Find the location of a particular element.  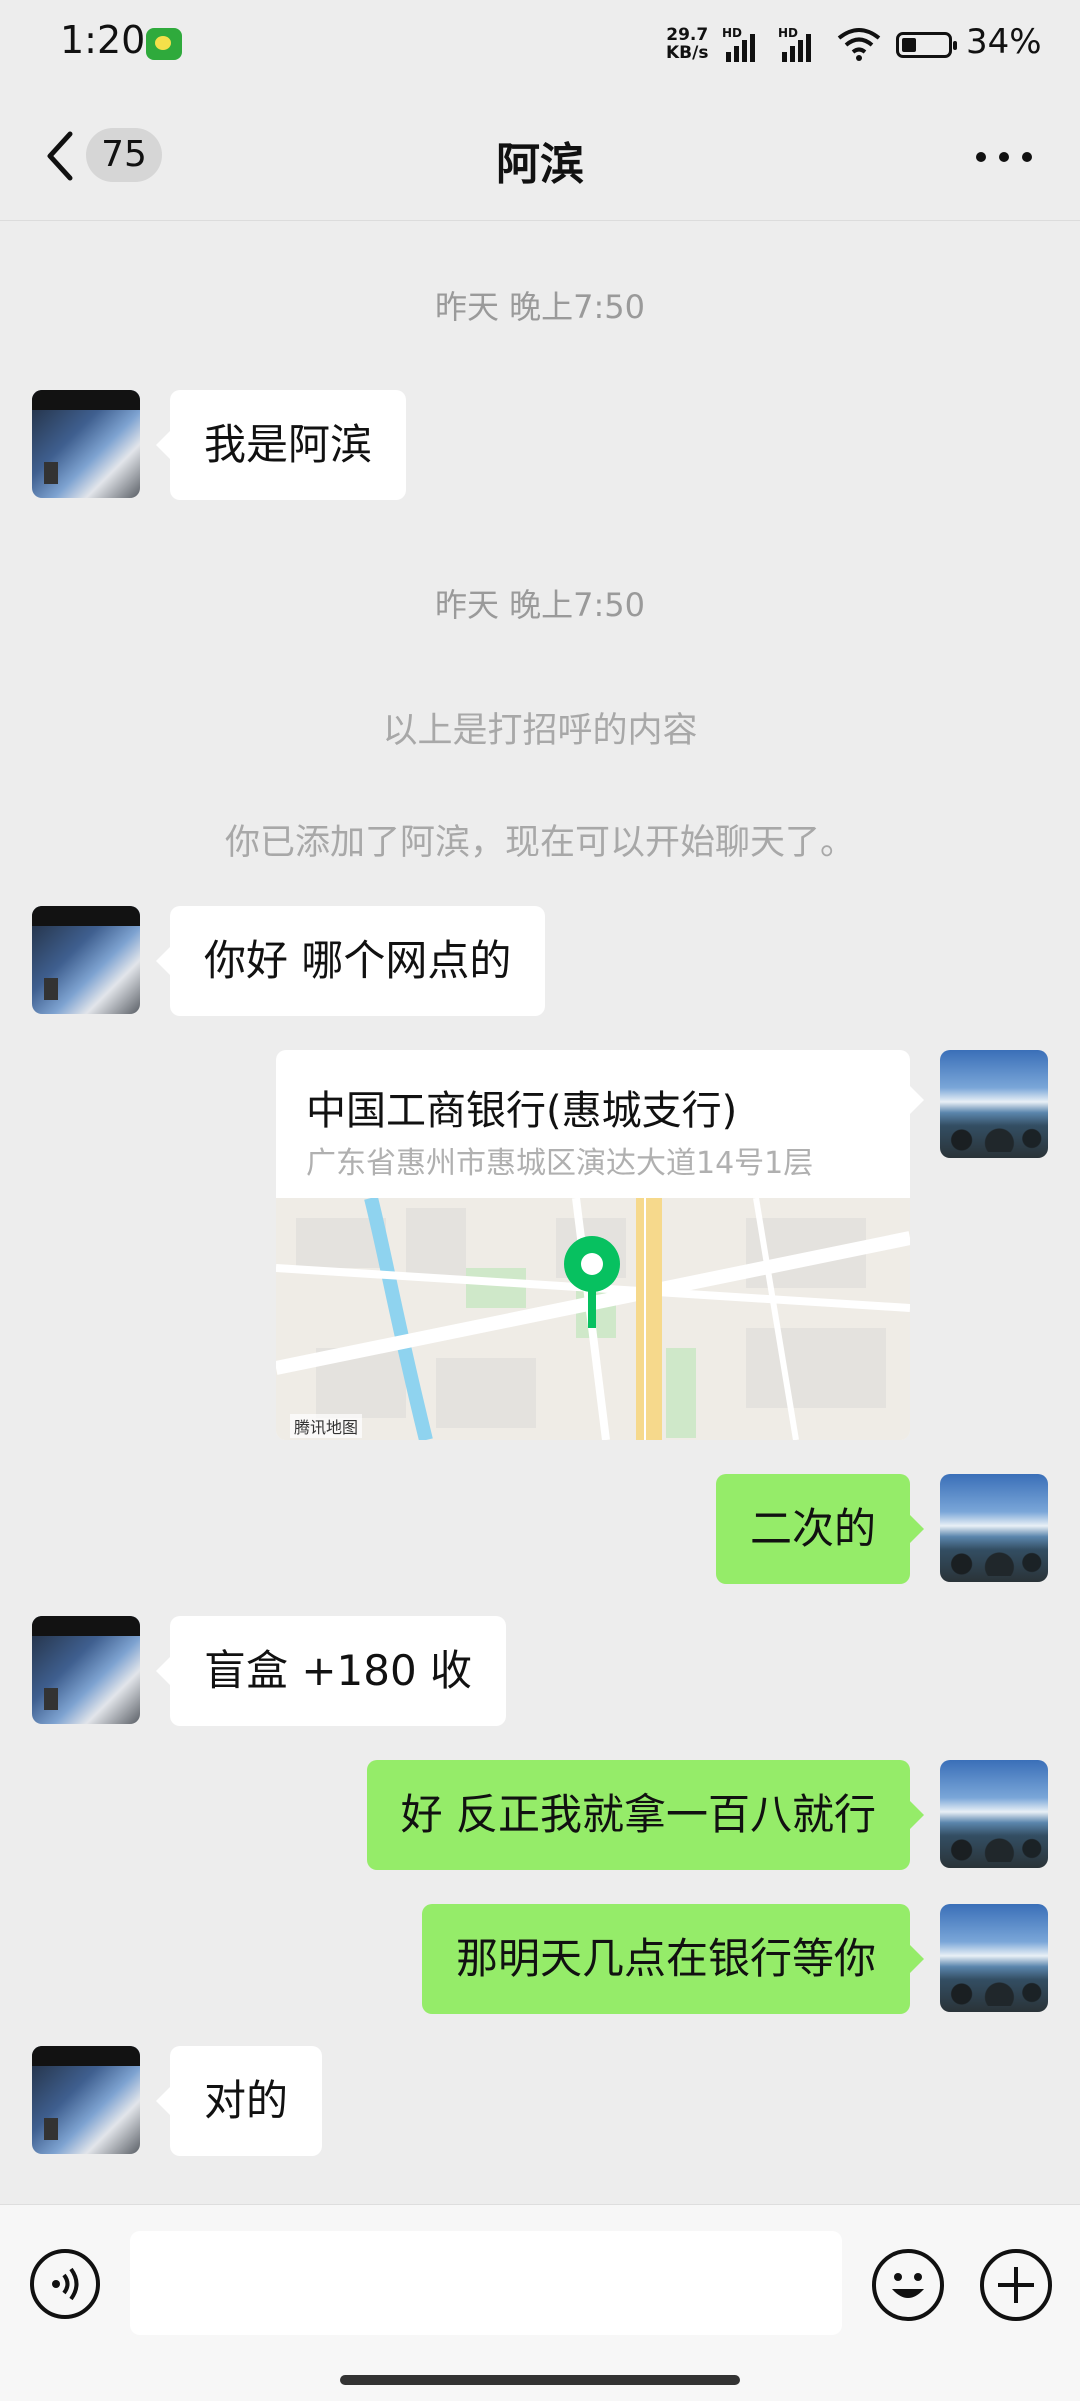

wifi-icon is located at coordinates (859, 44).